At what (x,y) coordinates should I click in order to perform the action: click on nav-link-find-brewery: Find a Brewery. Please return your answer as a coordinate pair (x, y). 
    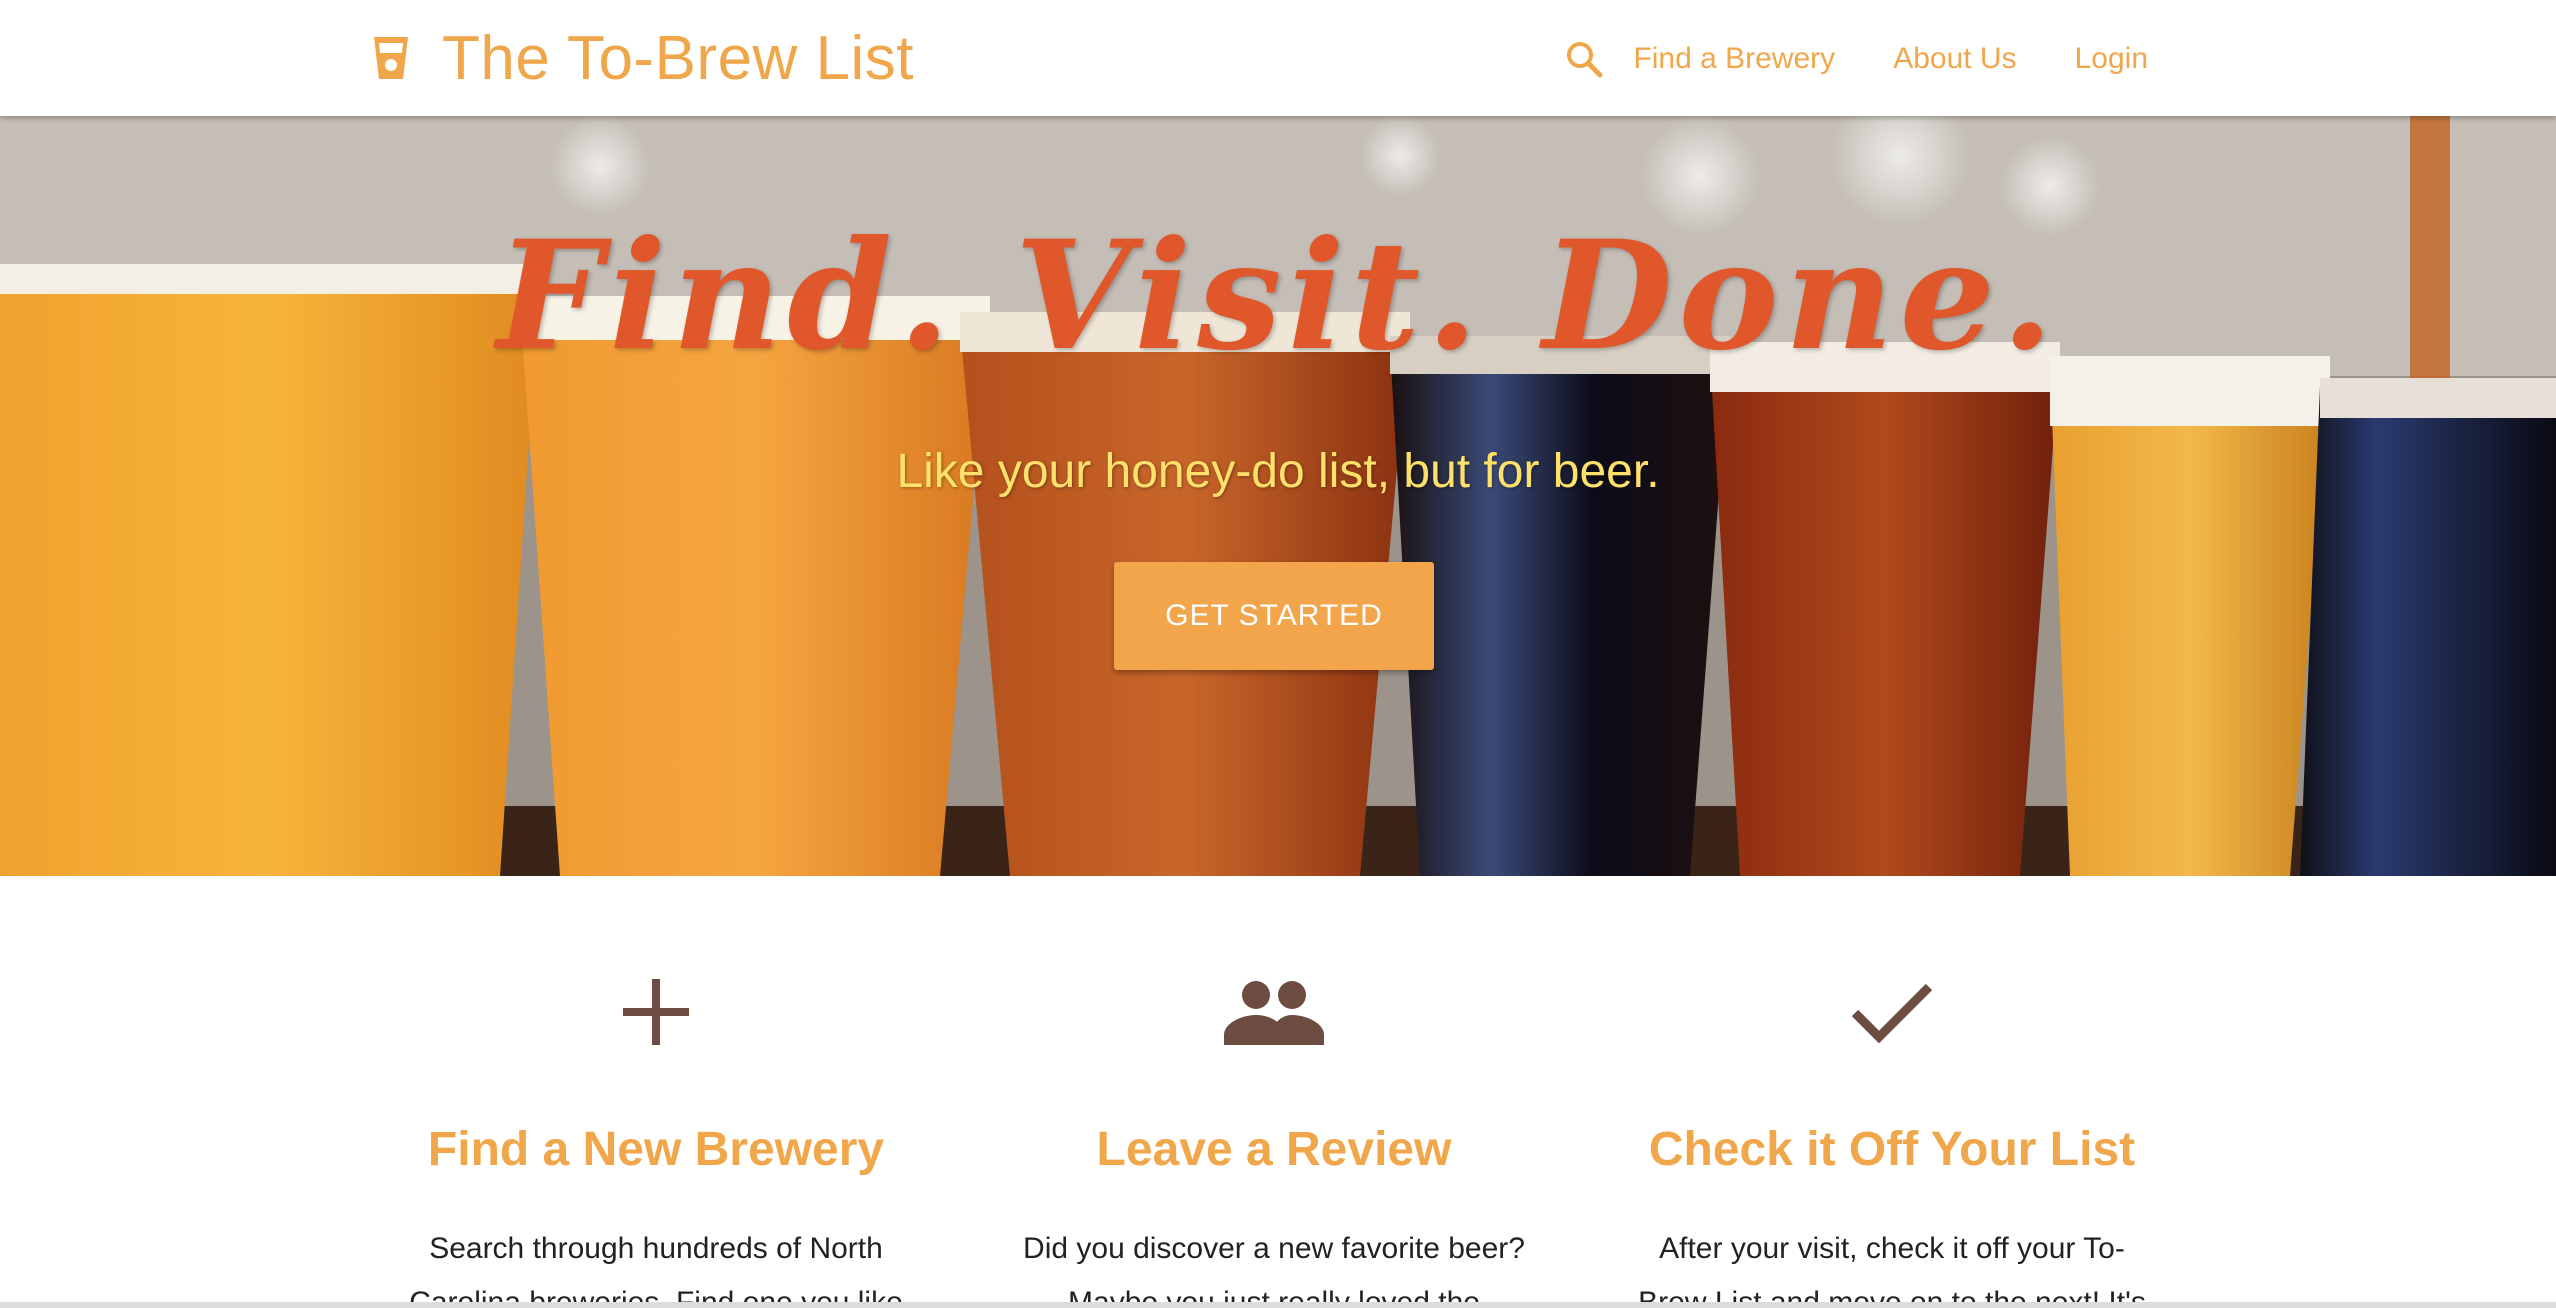
    Looking at the image, I should click on (1734, 59).